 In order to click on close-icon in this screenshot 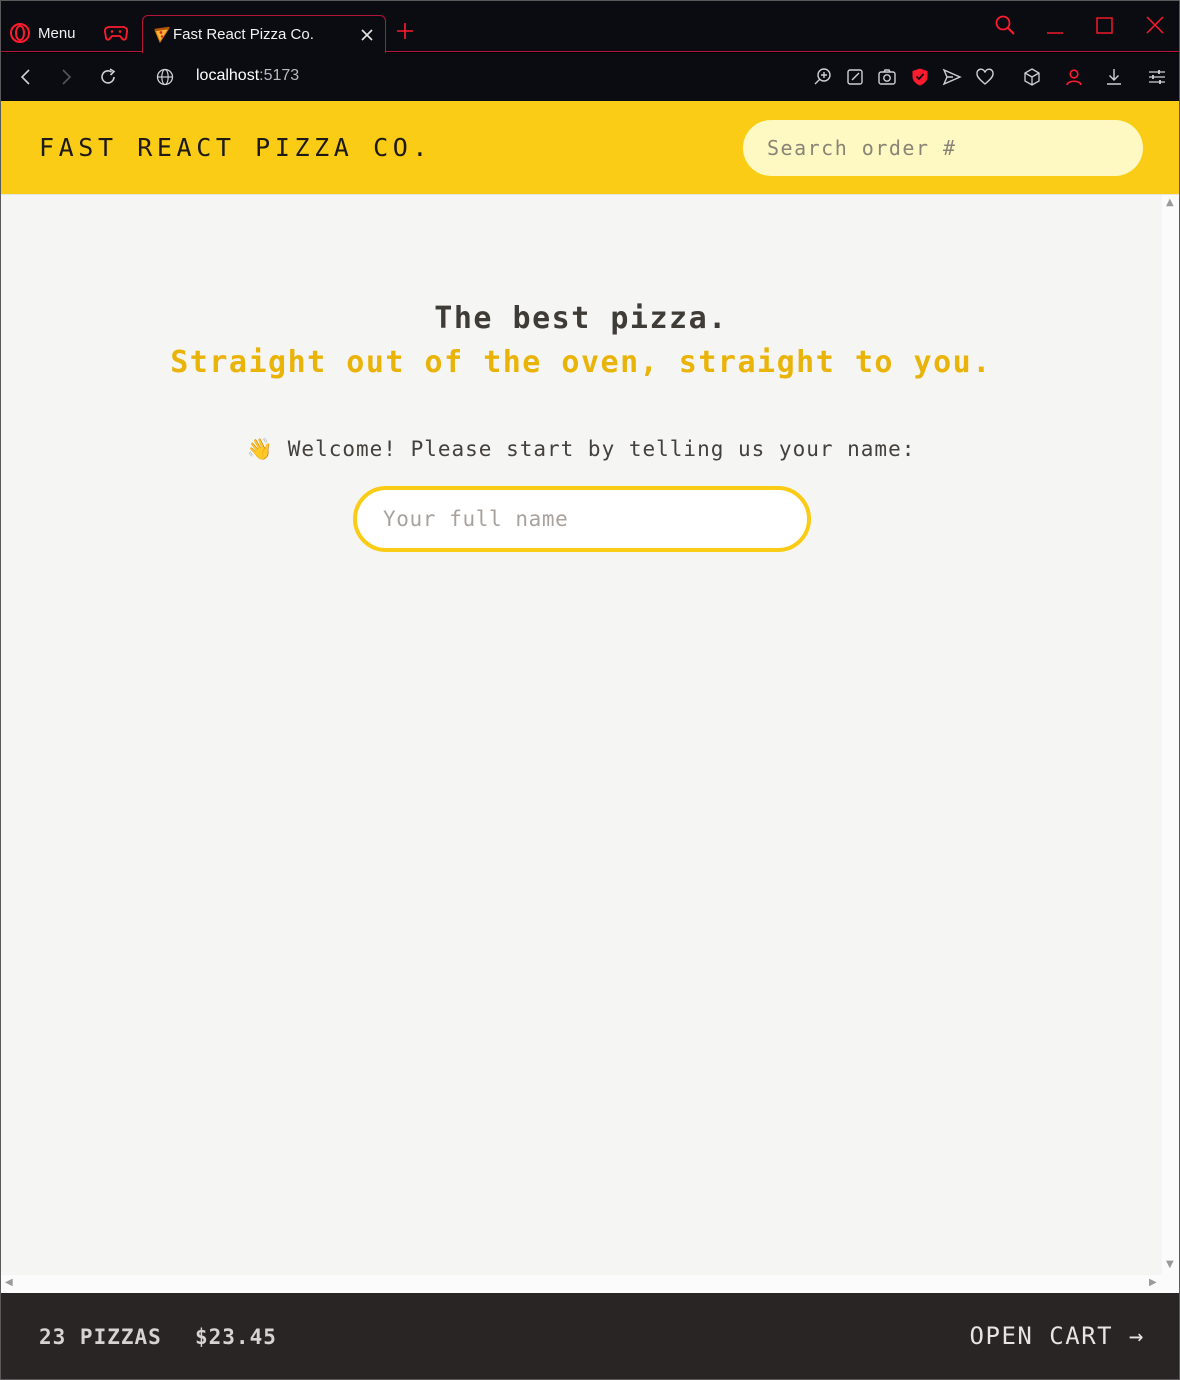, I will do `click(367, 35)`.